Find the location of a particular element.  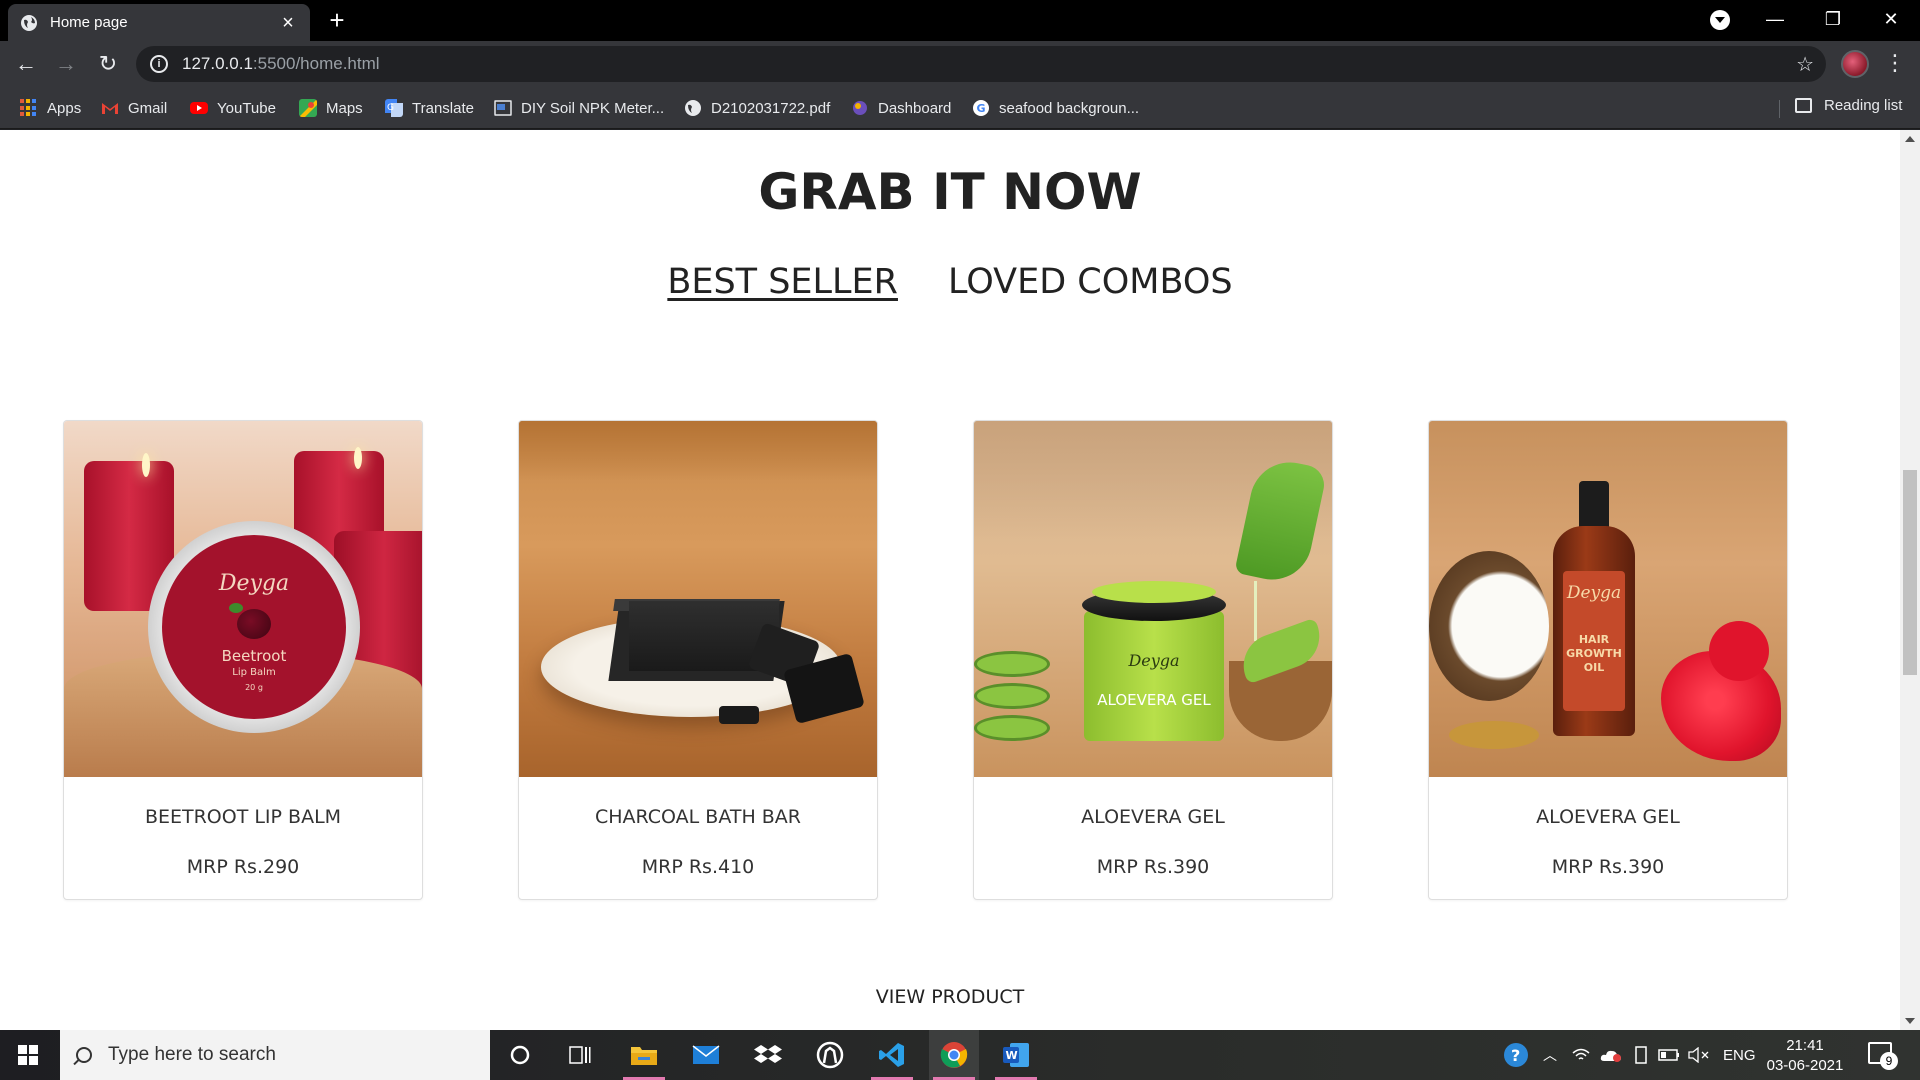

svg-text: W is located at coordinates (1012, 1055).